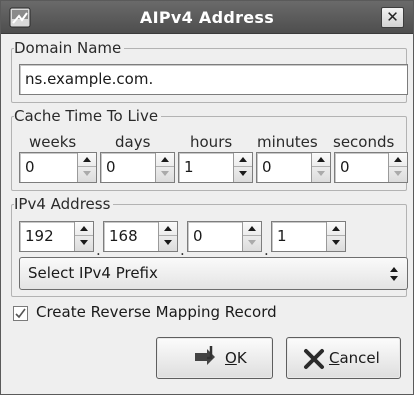 The image size is (414, 395). I want to click on checkmark-icon, so click(20, 313).